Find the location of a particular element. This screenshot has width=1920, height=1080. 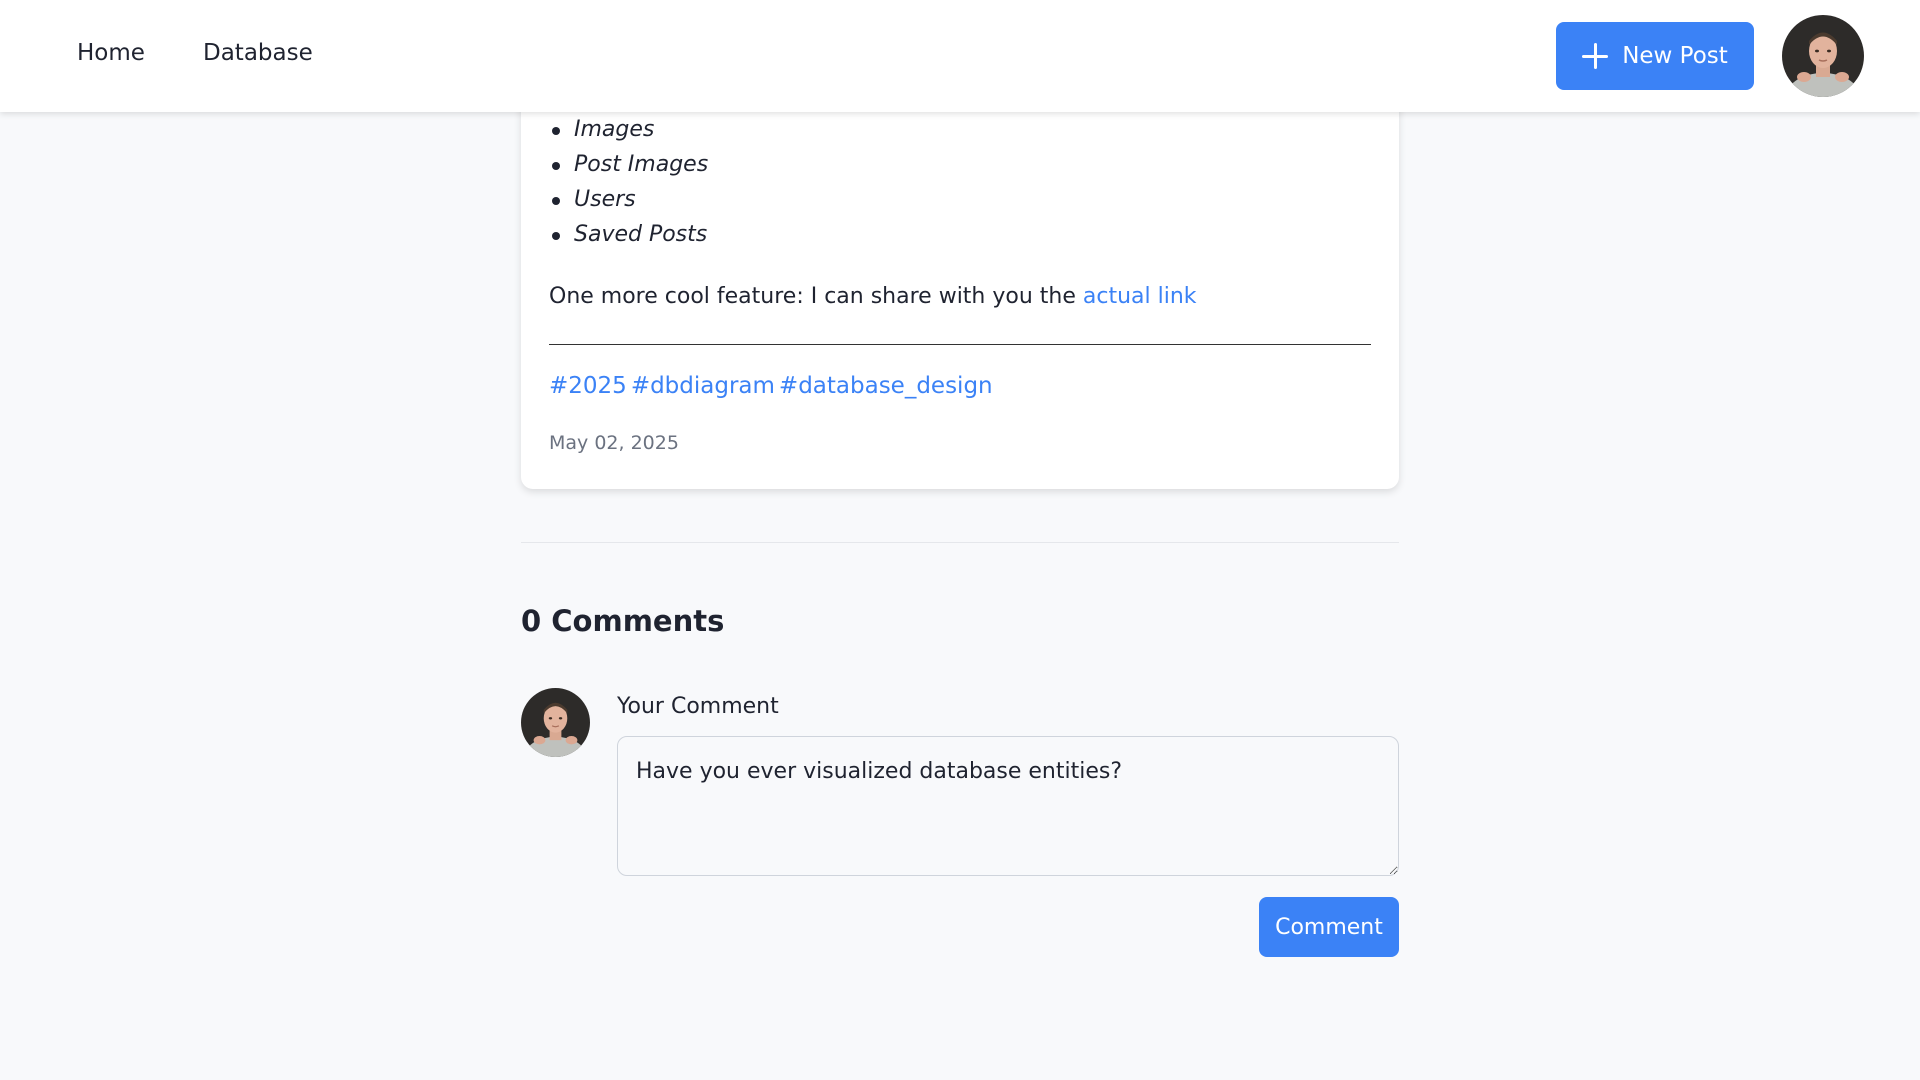

tag-link: #database_design is located at coordinates (886, 386).